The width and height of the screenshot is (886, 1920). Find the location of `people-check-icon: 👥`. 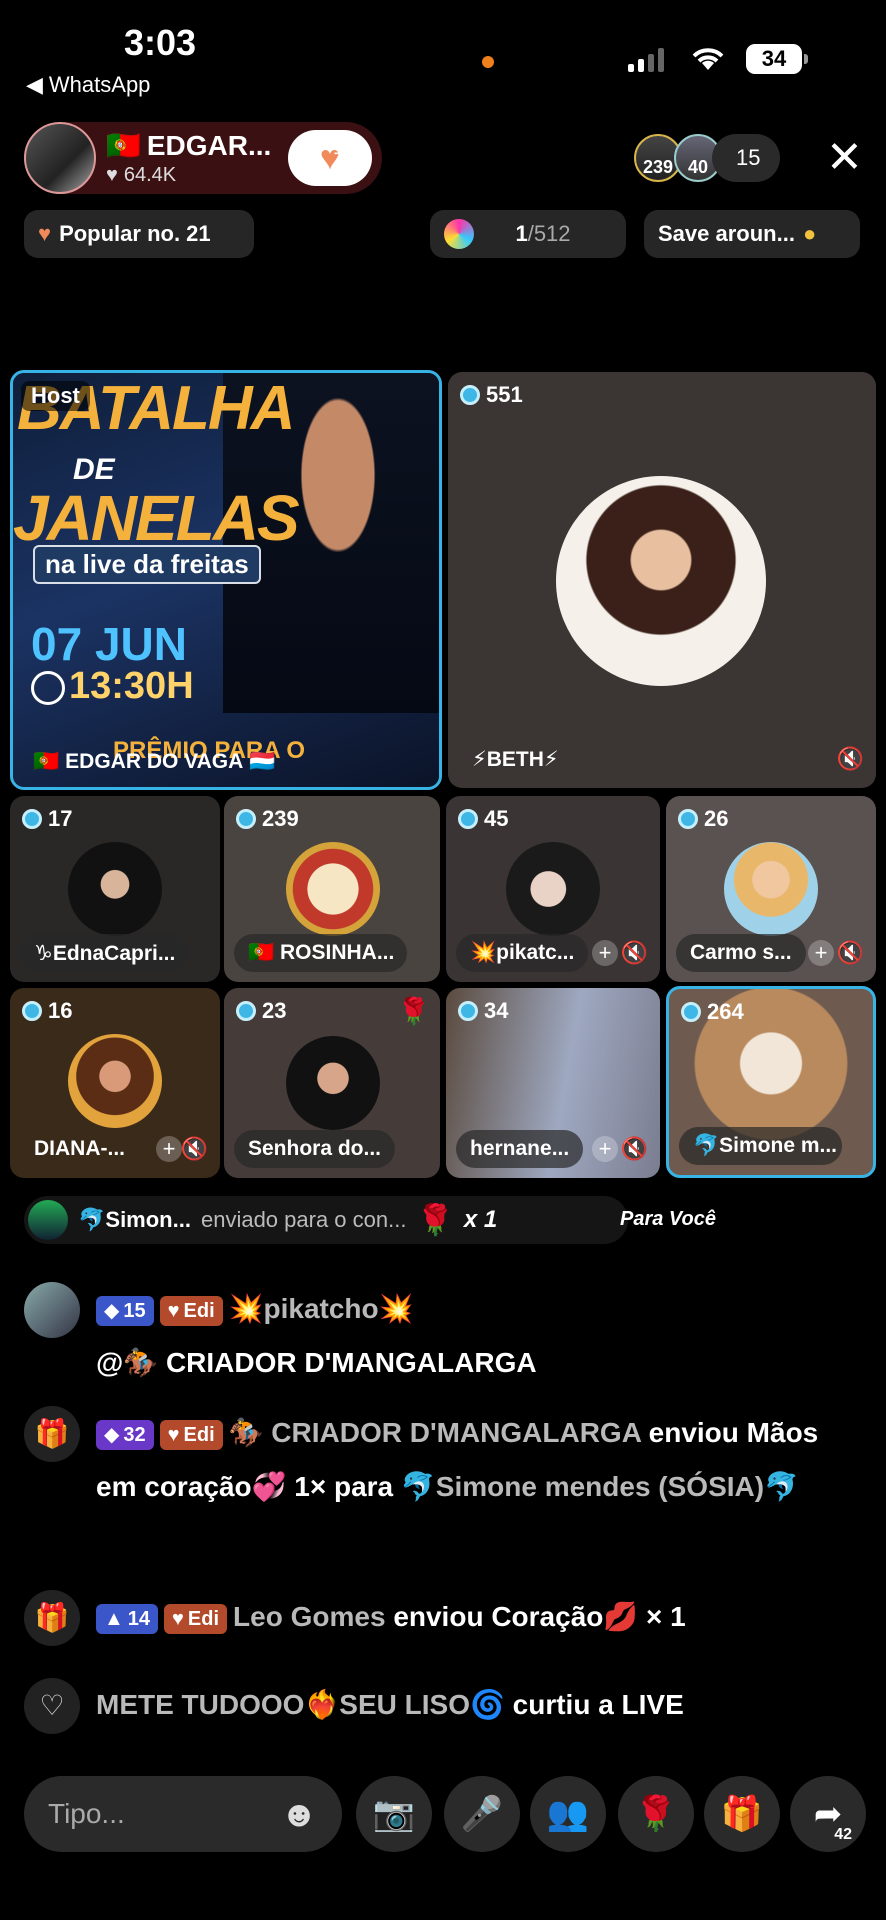

people-check-icon: 👥 is located at coordinates (568, 1814).